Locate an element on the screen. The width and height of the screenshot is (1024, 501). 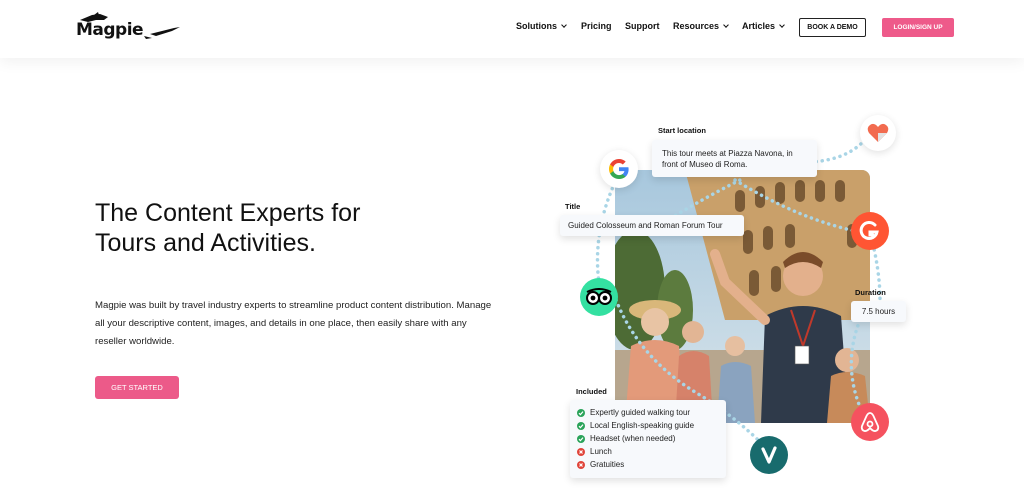
title-value: Guided Colosseum and Roman Forum Tour is located at coordinates (645, 225).